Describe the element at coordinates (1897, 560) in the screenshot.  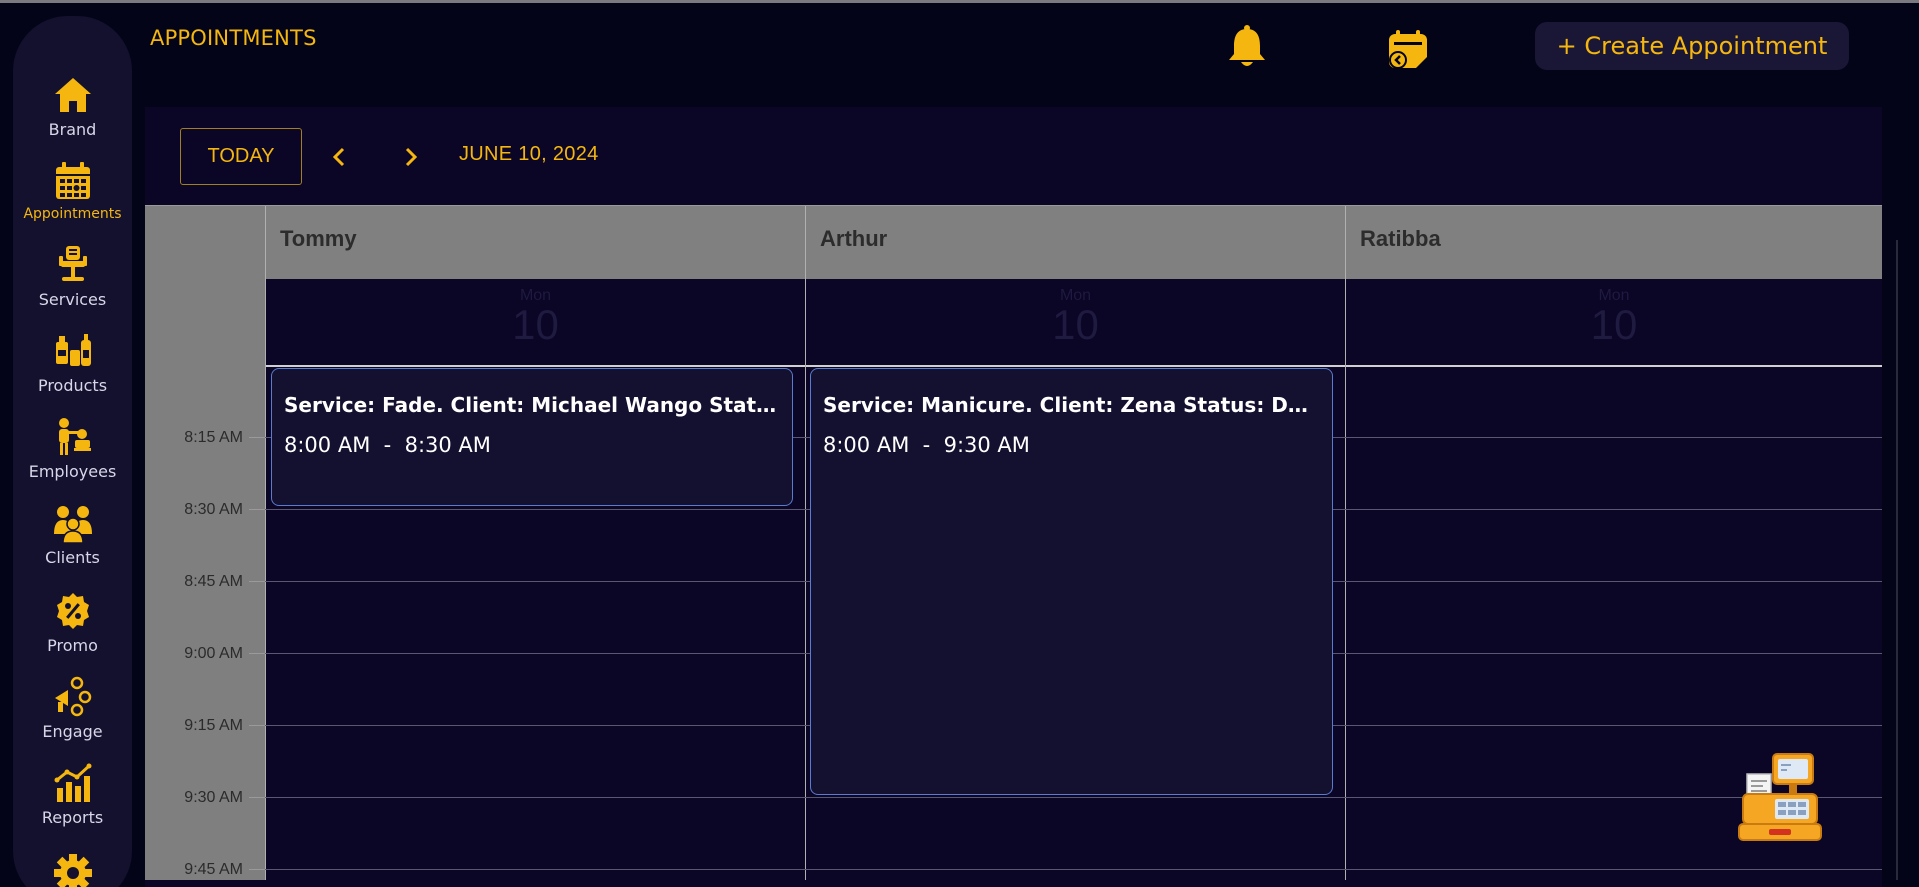
I see `scrollbar` at that location.